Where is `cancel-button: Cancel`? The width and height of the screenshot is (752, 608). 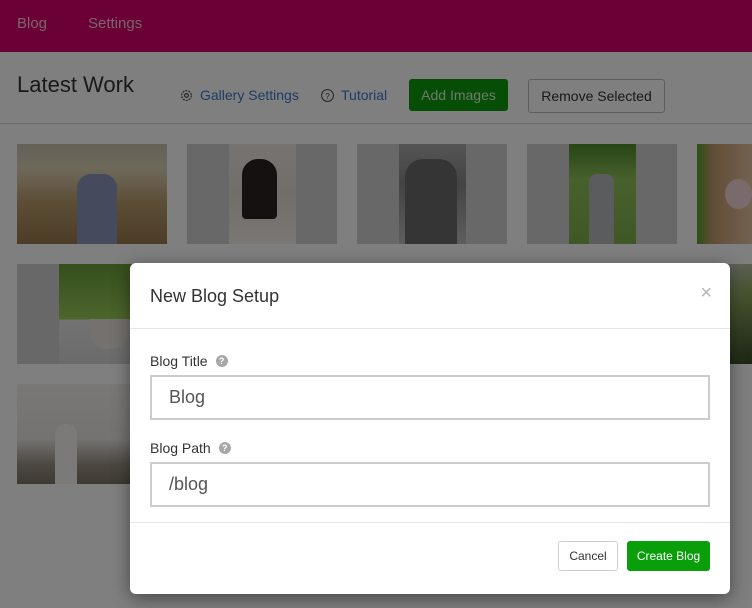 cancel-button: Cancel is located at coordinates (588, 556).